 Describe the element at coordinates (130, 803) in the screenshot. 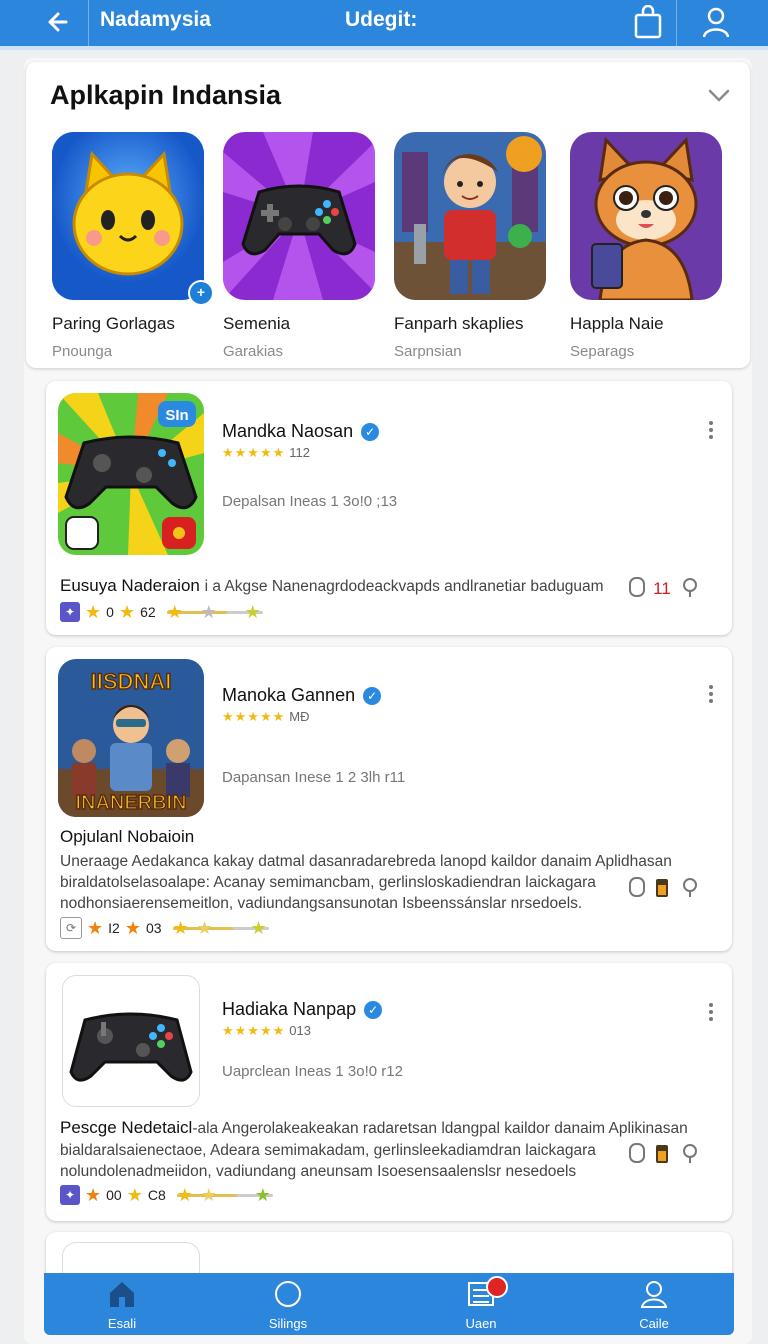

I see `poster-subtitle: INANERBIN` at that location.